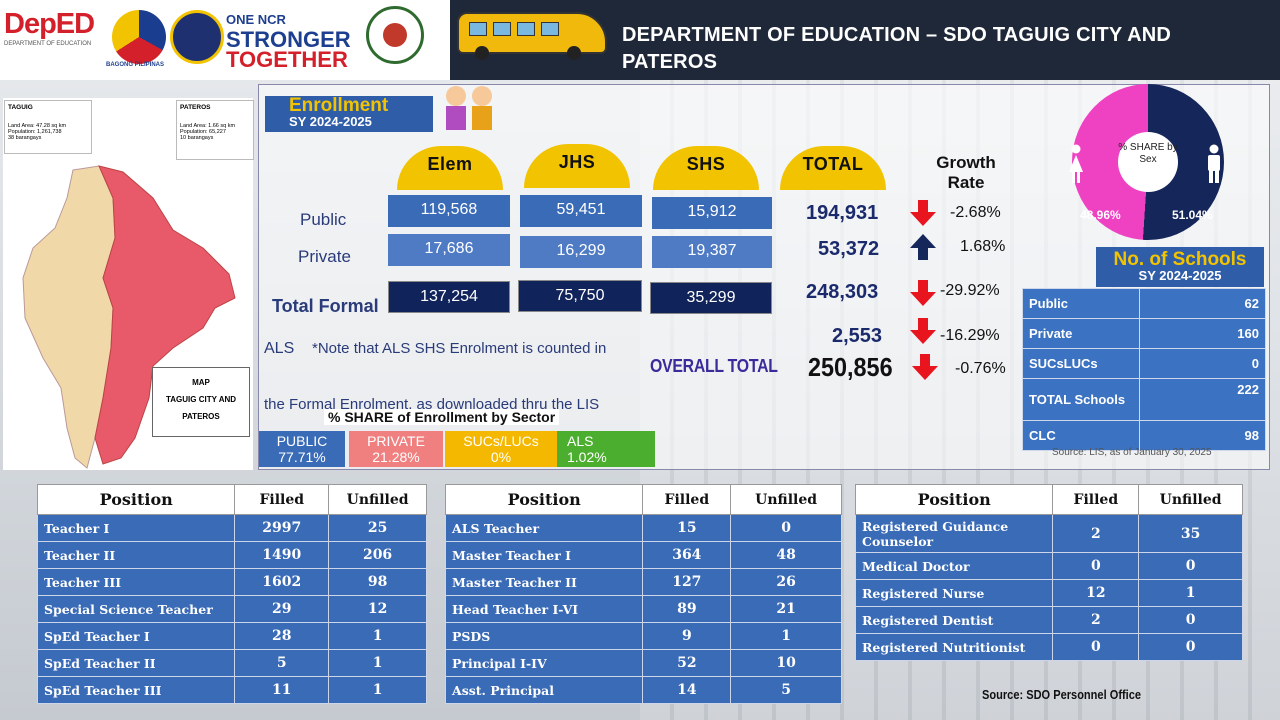 The height and width of the screenshot is (720, 1280). I want to click on schools-row: Private 160, so click(1144, 333).